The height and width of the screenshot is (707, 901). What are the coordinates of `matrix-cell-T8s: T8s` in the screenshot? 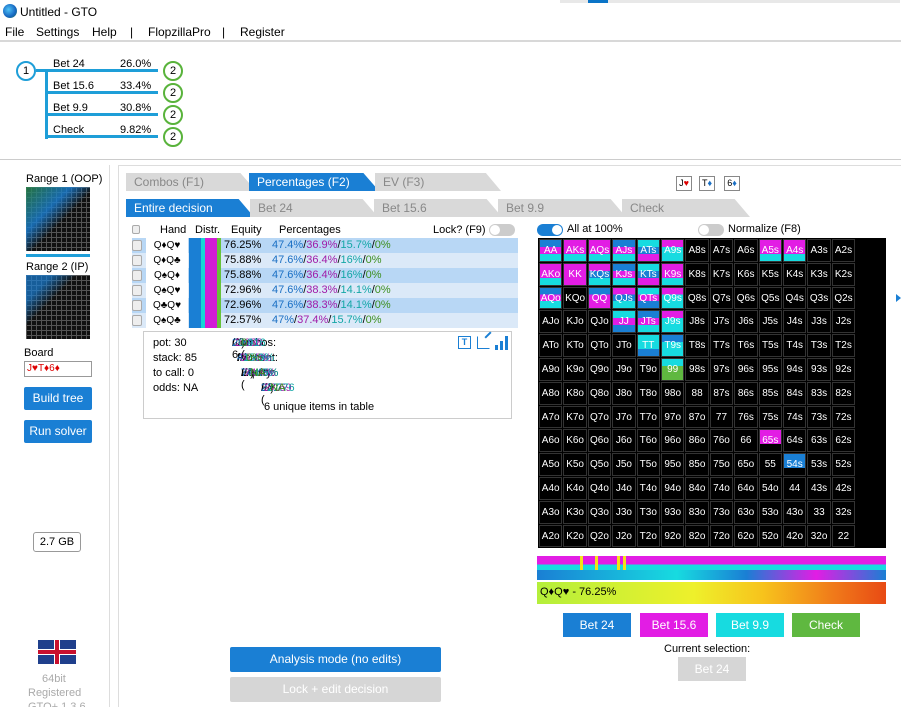 It's located at (697, 345).